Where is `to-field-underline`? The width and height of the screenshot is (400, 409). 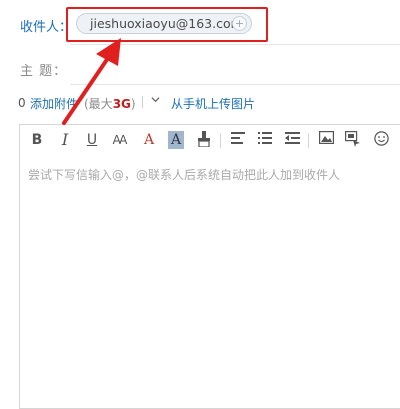
to-field-underline is located at coordinates (235, 44).